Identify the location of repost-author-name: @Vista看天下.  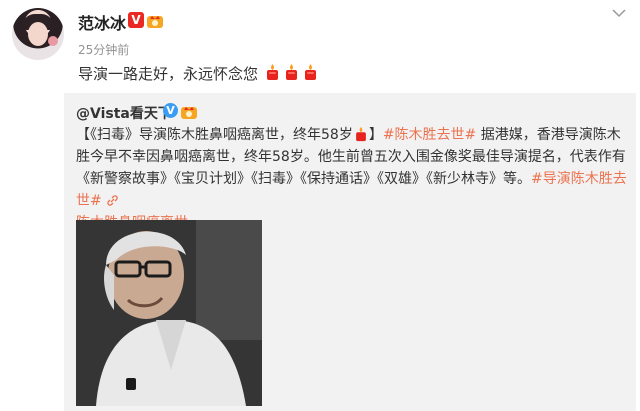
(124, 113).